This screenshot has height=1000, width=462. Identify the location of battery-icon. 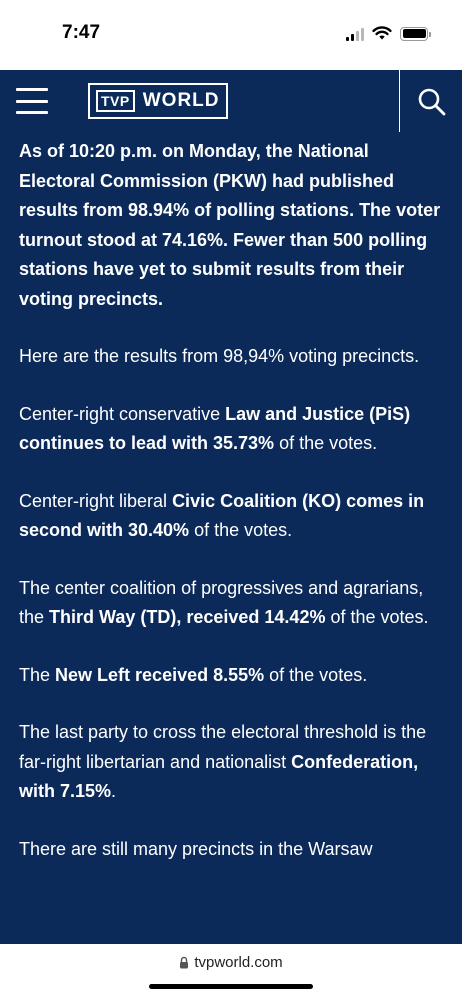
(415, 33).